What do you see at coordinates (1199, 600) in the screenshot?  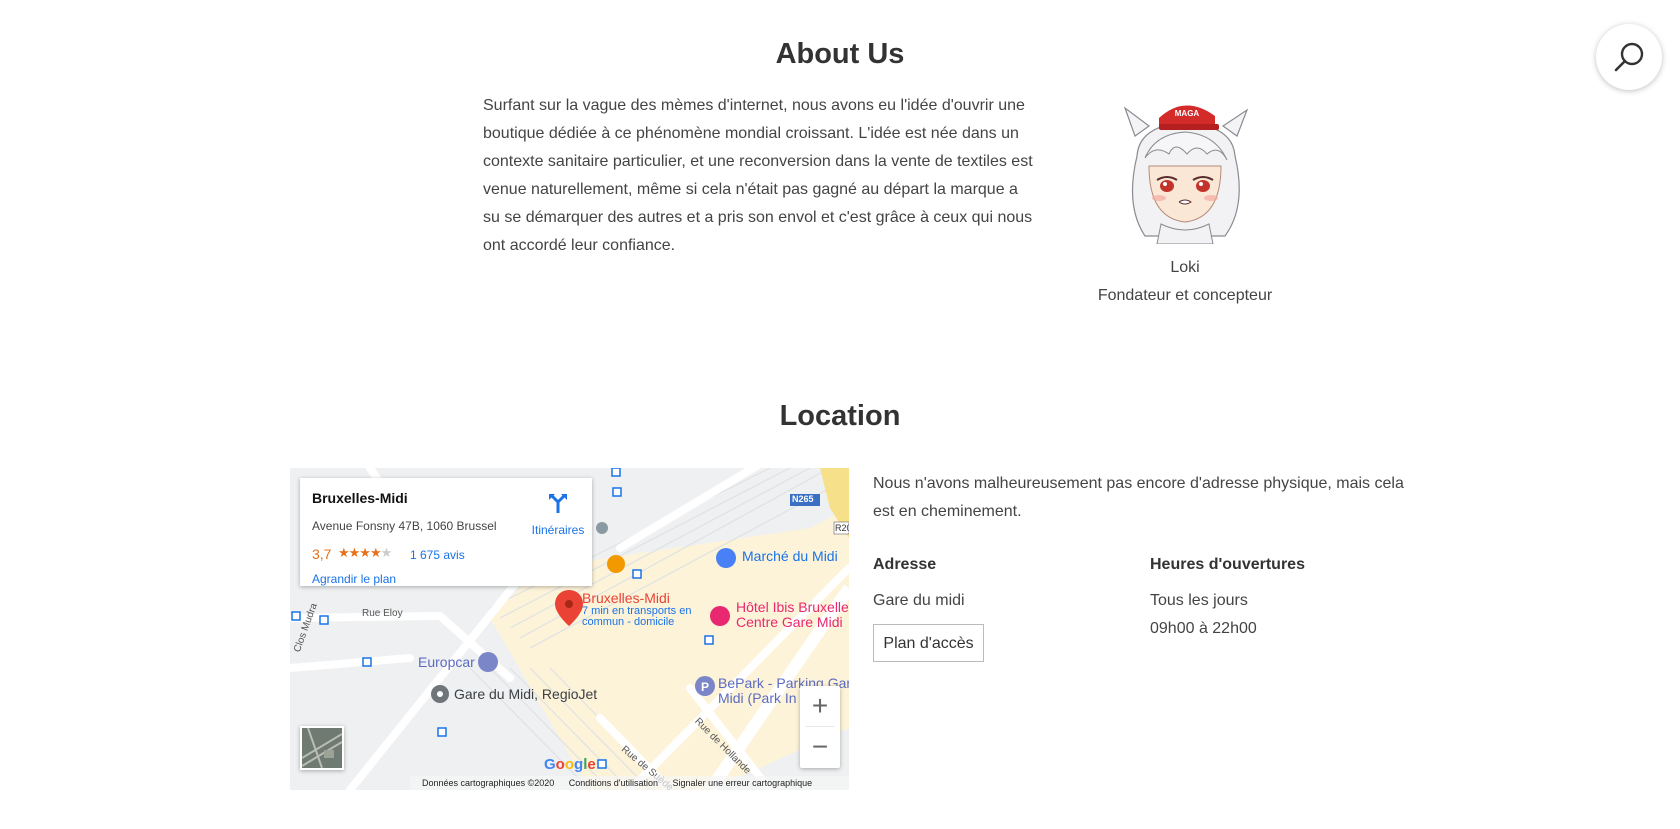 I see `hours-days: Tous les jours` at bounding box center [1199, 600].